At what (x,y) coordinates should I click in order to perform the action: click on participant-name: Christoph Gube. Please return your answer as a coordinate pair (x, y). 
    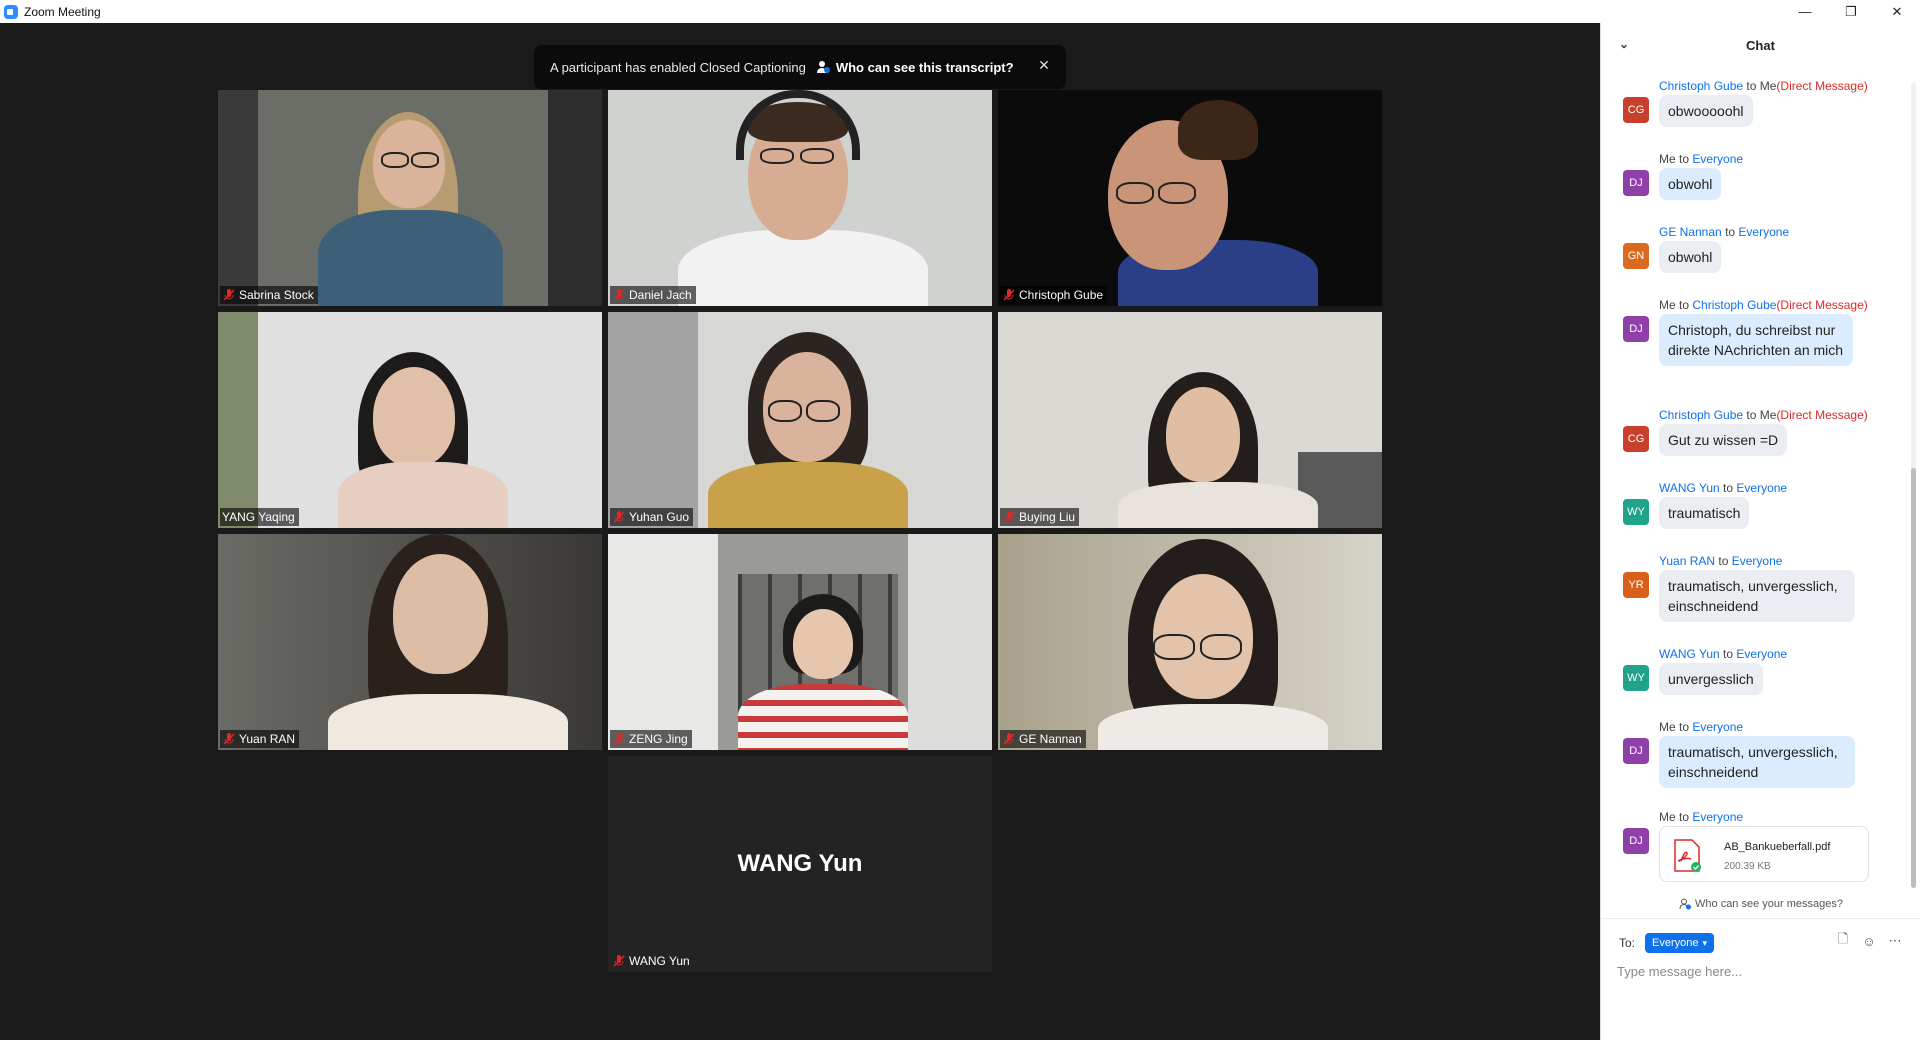
    Looking at the image, I should click on (1061, 295).